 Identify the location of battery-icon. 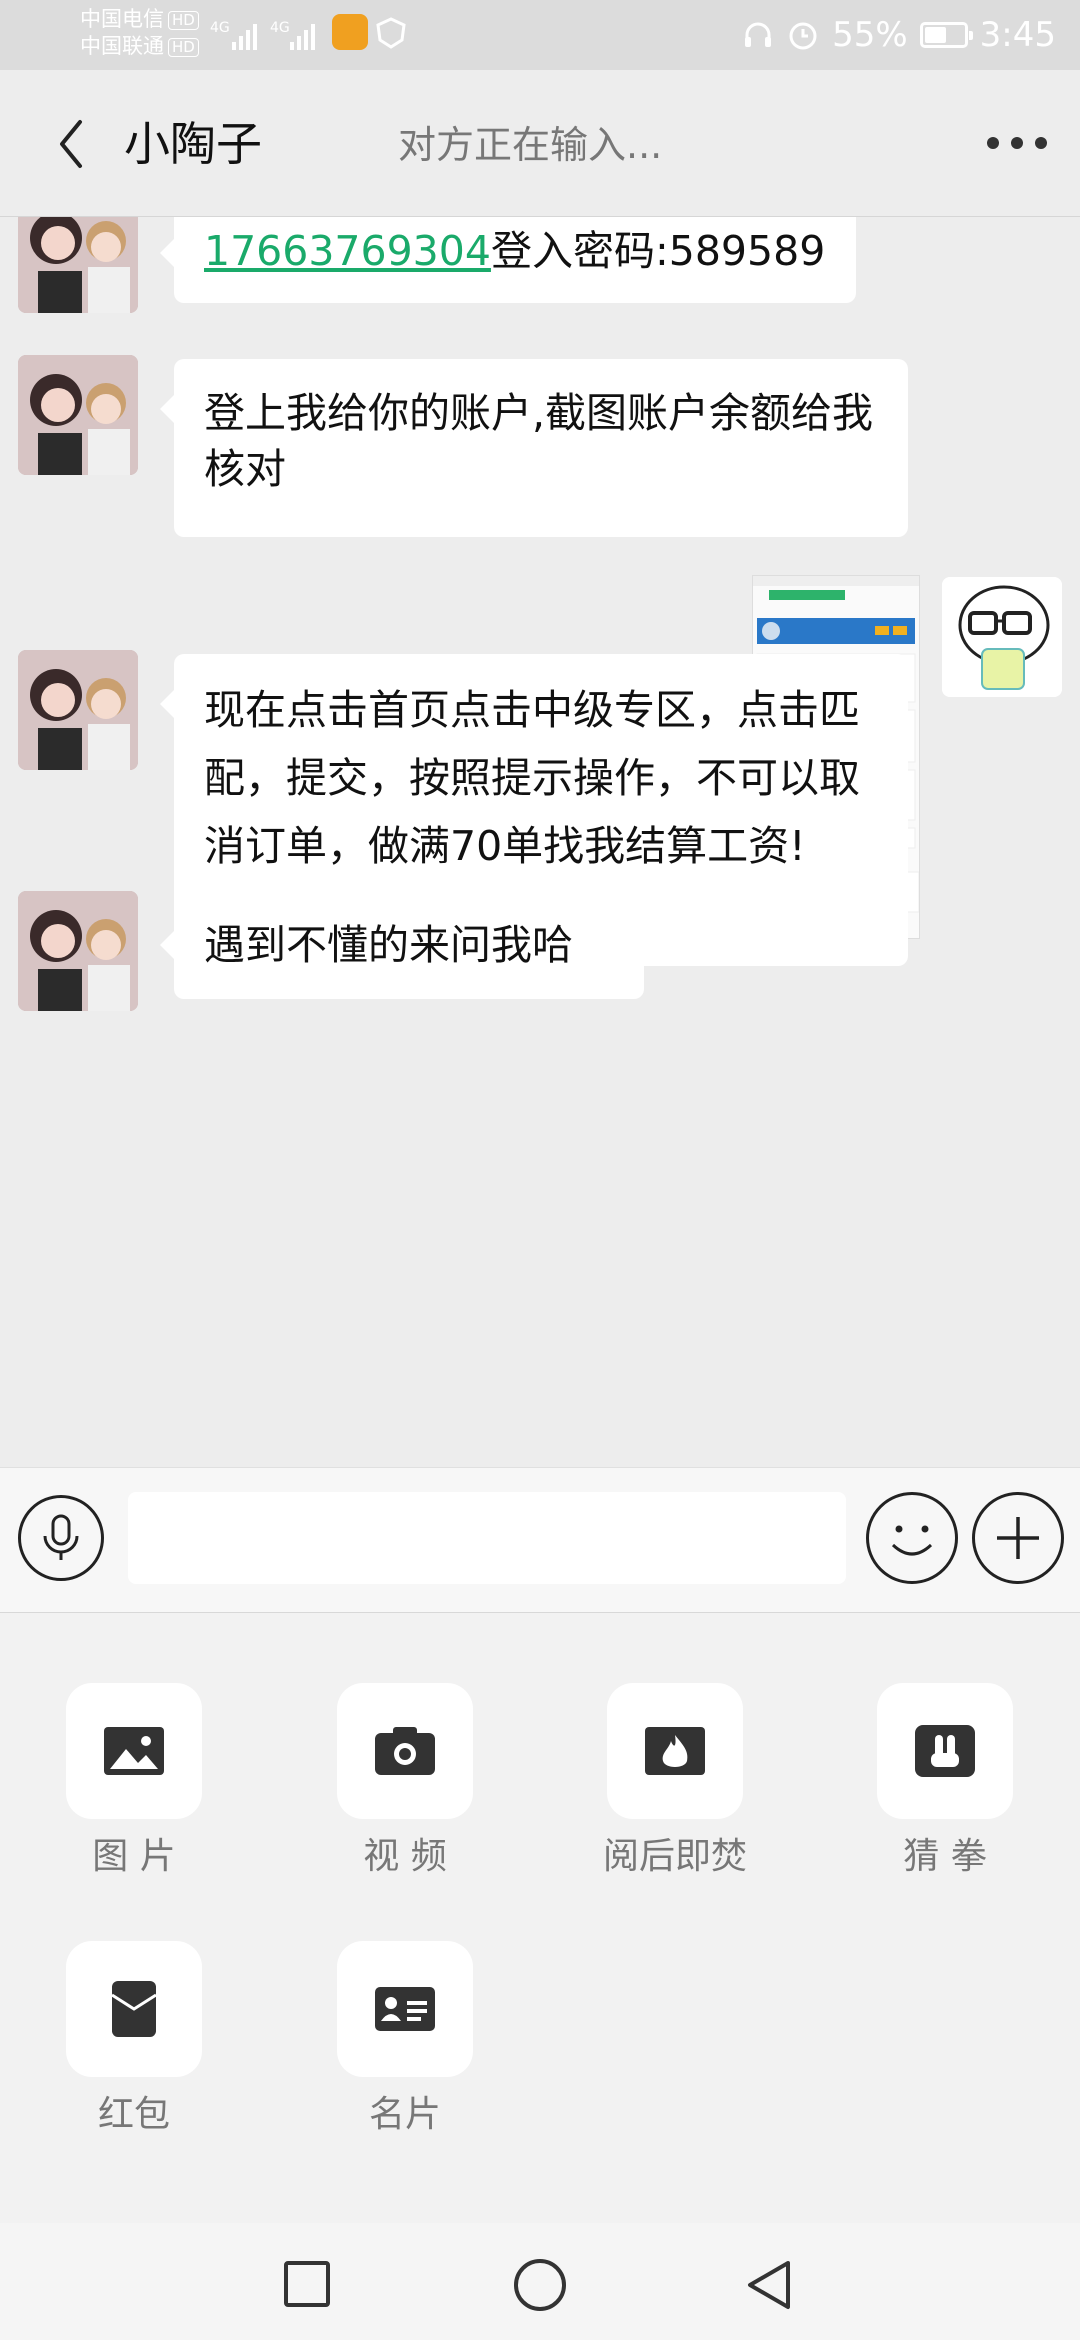
(946, 35).